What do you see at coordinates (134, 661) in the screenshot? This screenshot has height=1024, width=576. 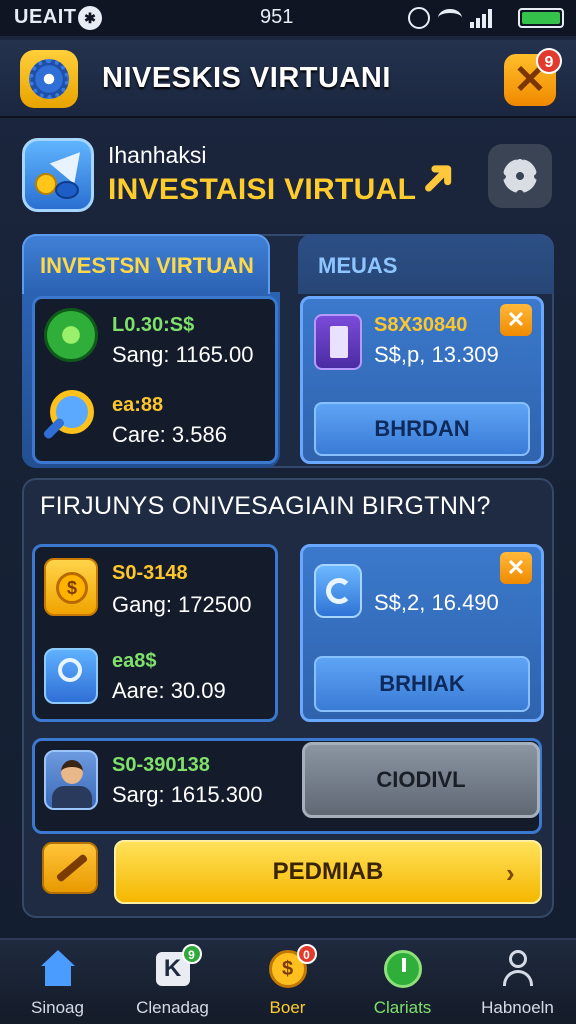 I see `asset-value: ea8$` at bounding box center [134, 661].